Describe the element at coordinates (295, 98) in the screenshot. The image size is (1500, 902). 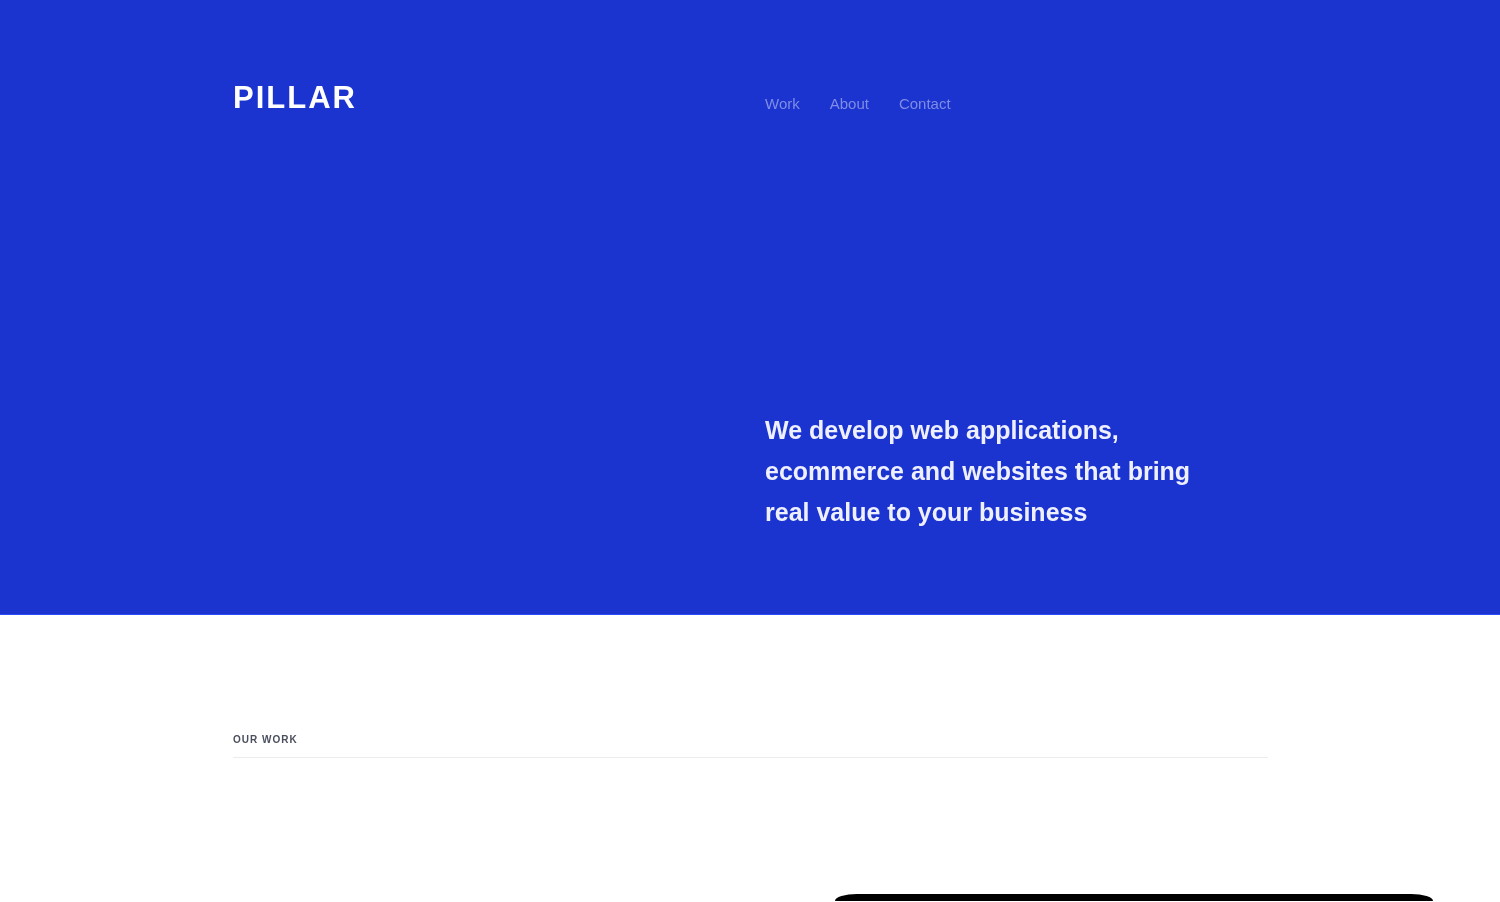
I see `logo: PILLAR` at that location.